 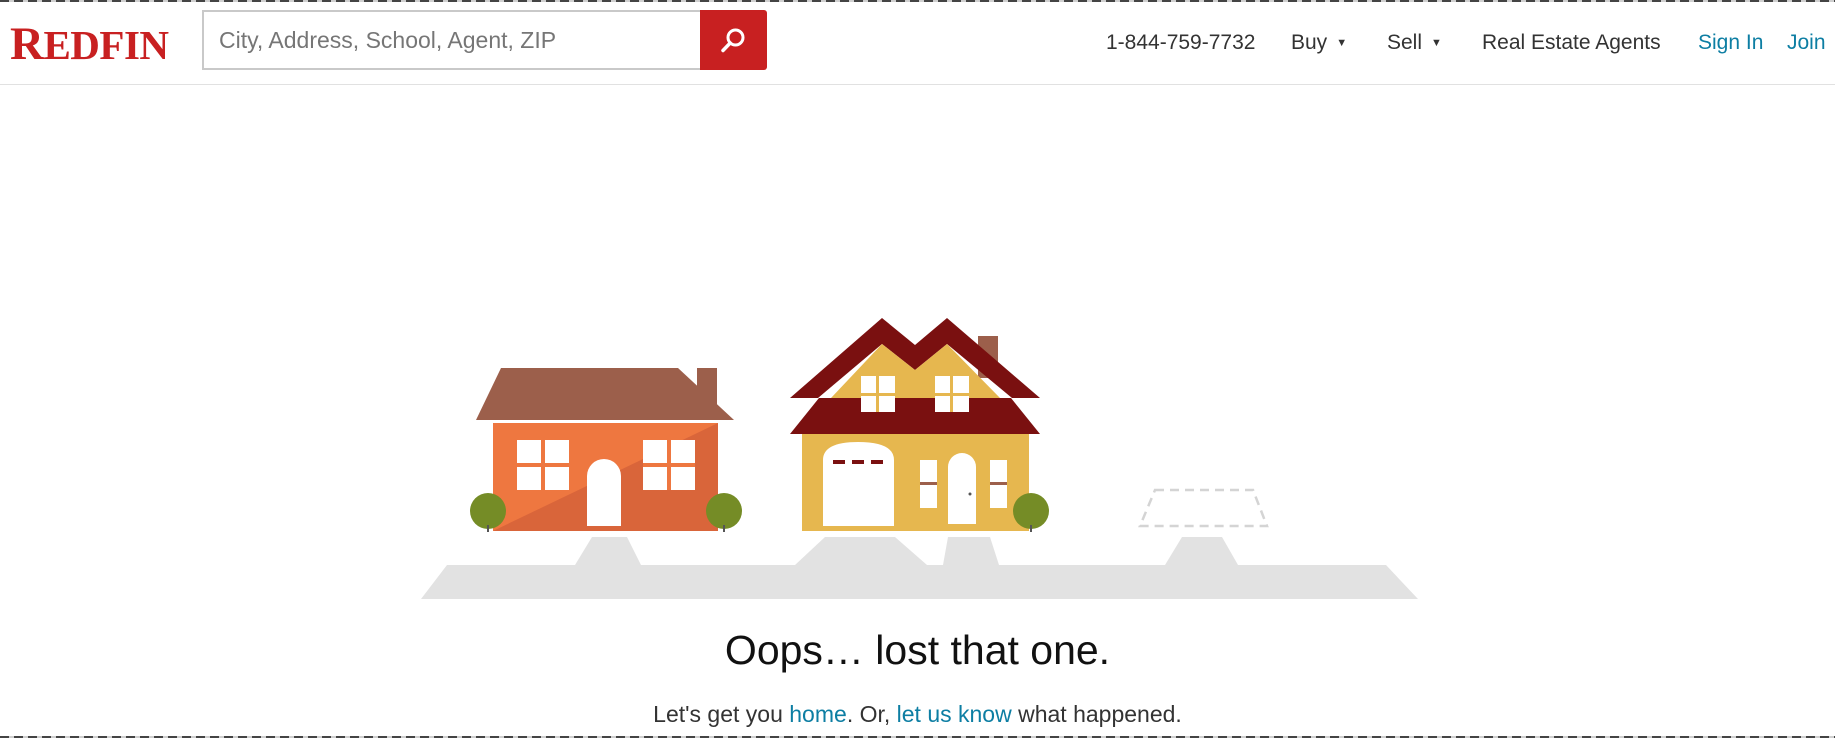 What do you see at coordinates (721, 714) in the screenshot?
I see `message-prefix: Let's get you` at bounding box center [721, 714].